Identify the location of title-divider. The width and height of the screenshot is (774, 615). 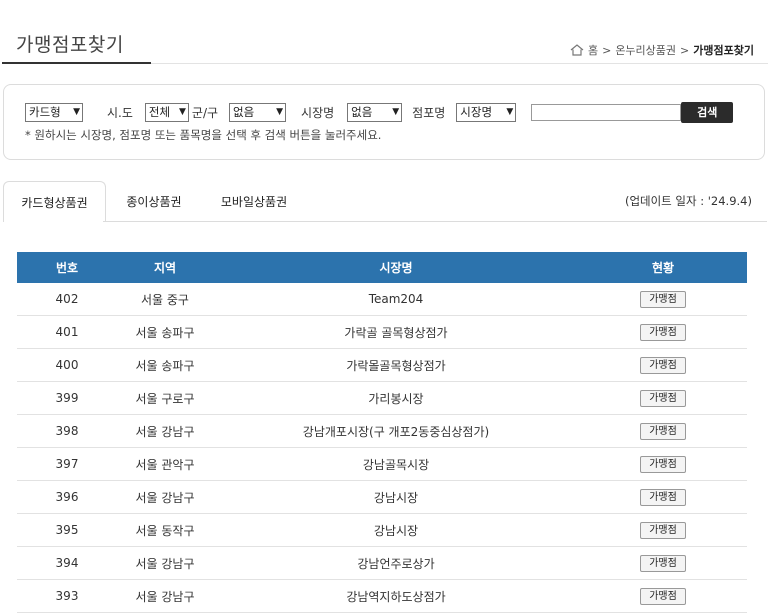
(459, 63).